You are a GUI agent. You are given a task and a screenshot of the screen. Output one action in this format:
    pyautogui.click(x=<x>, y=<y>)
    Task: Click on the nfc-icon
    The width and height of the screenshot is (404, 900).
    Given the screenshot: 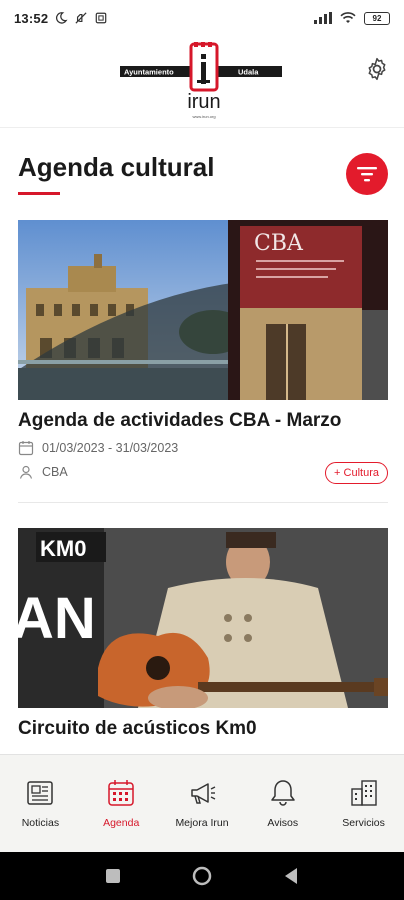 What is the action you would take?
    pyautogui.click(x=101, y=18)
    